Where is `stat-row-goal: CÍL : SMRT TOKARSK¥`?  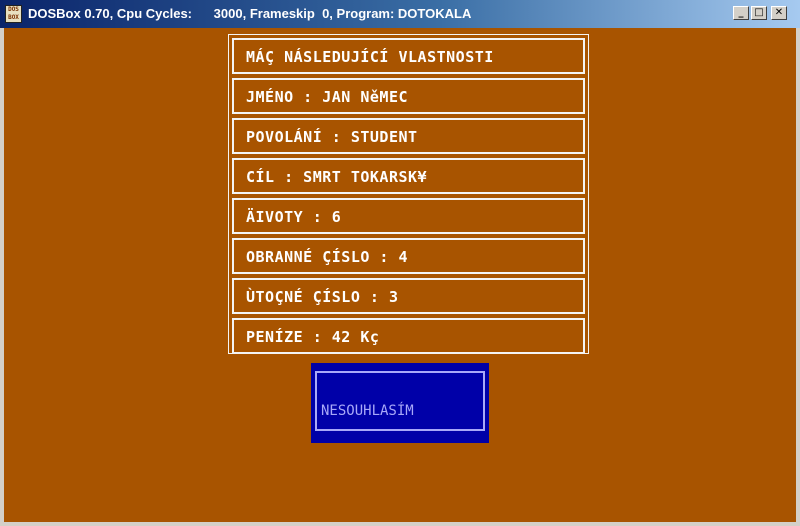 stat-row-goal: CÍL : SMRT TOKARSK¥ is located at coordinates (408, 176).